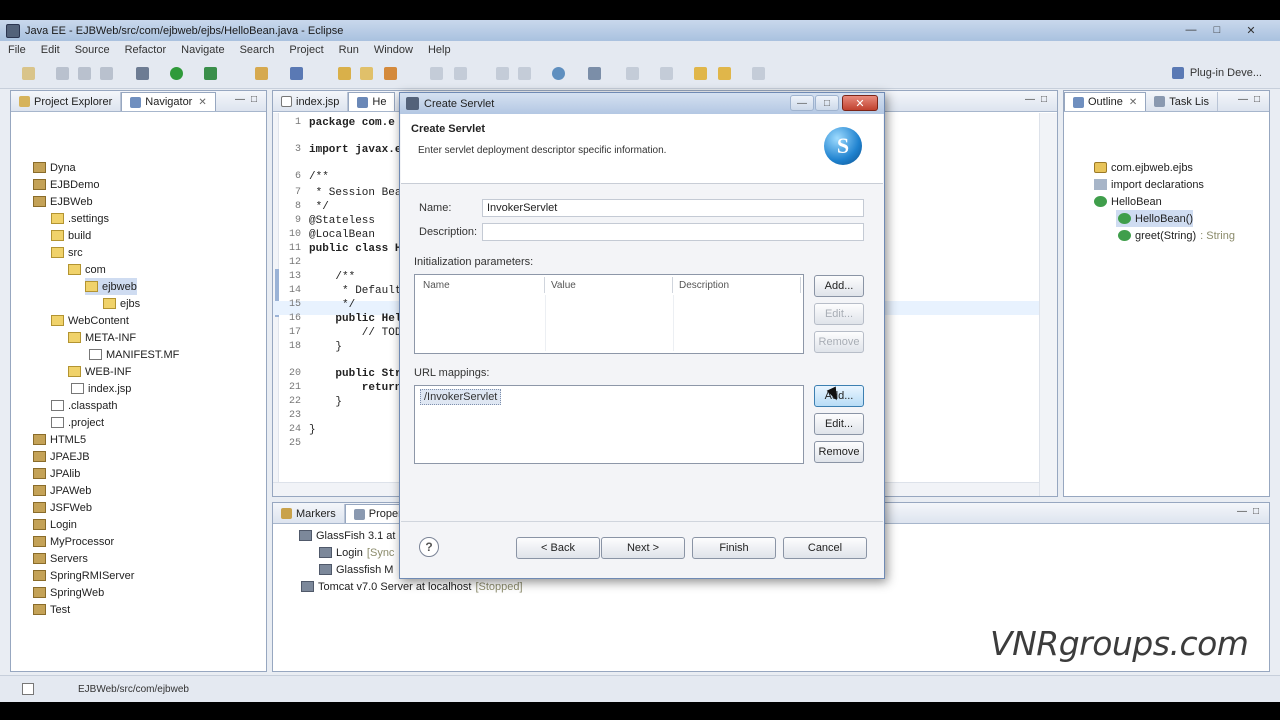 Image resolution: width=1280 pixels, height=720 pixels. I want to click on minimize-button: —, so click(1191, 30).